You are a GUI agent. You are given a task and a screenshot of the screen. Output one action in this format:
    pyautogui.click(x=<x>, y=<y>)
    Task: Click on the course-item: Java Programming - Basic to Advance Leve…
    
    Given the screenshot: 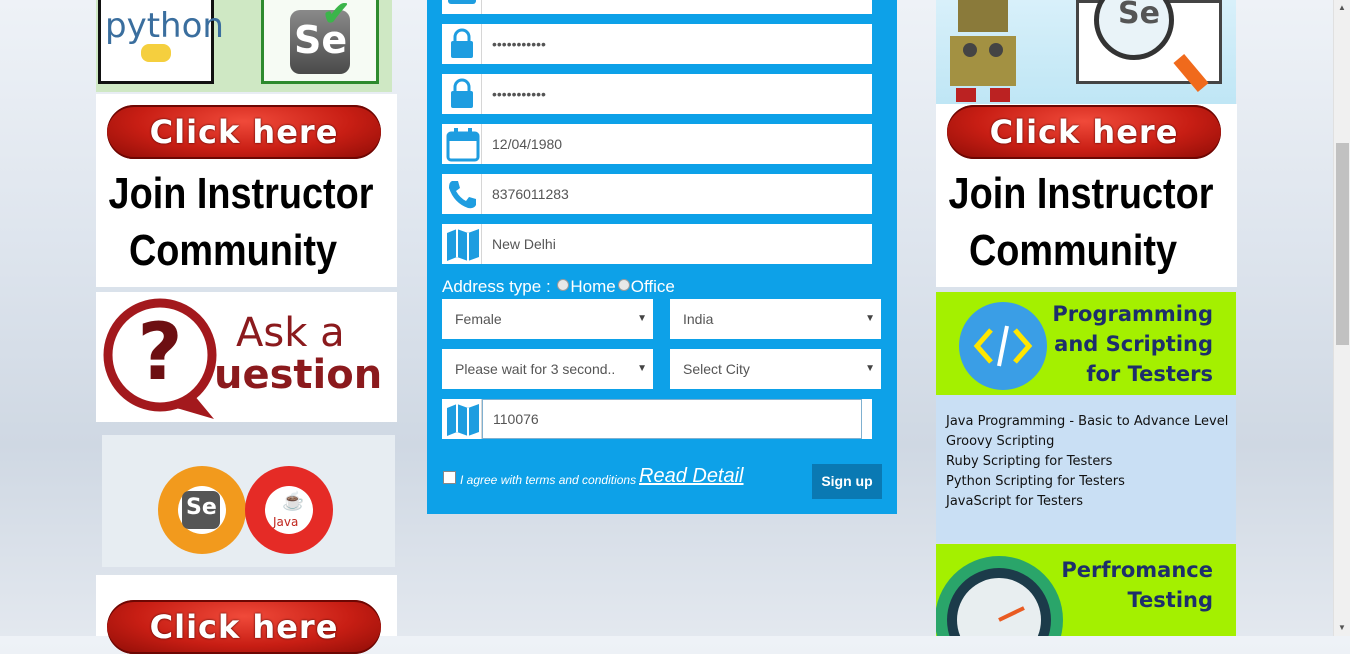 What is the action you would take?
    pyautogui.click(x=1086, y=422)
    